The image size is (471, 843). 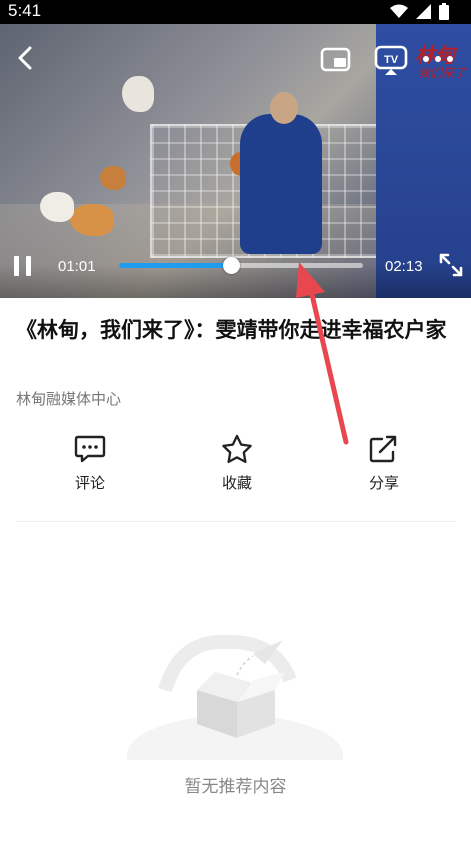 I want to click on video-scene-person, so click(x=281, y=184).